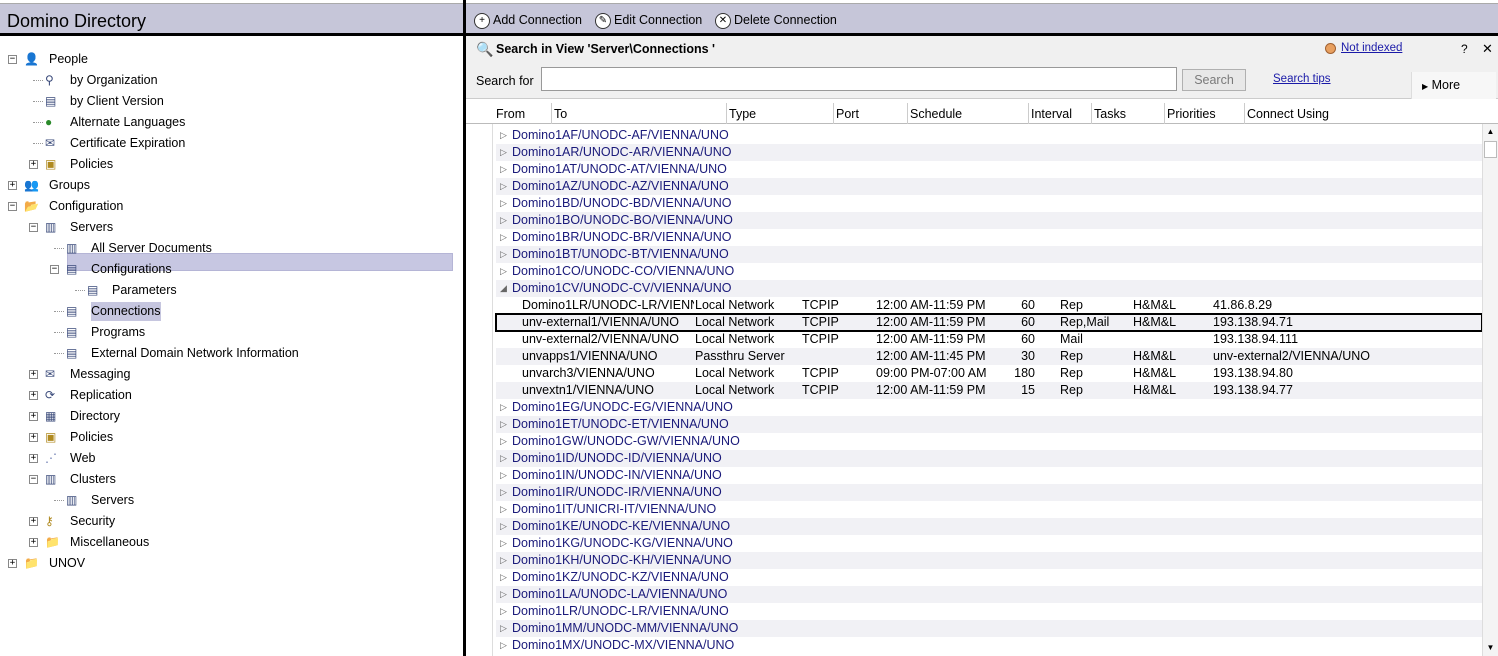 The image size is (1498, 656). Describe the element at coordinates (1214, 80) in the screenshot. I see `search-button: Search` at that location.